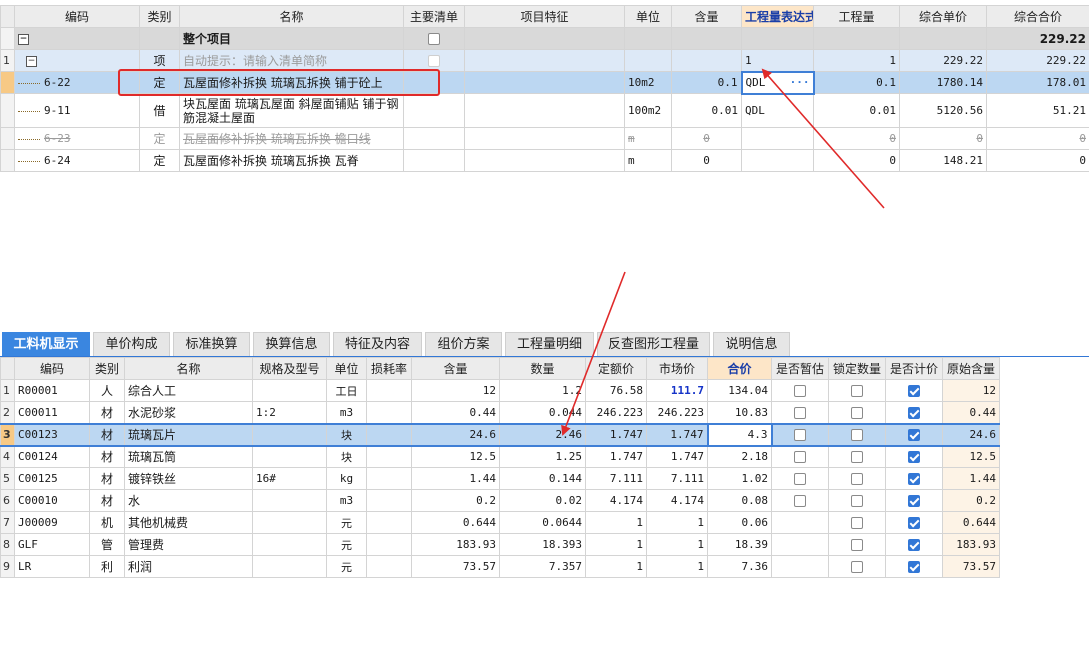 The image size is (1089, 667). Describe the element at coordinates (706, 82) in the screenshot. I see `content-cell: 0.1` at that location.